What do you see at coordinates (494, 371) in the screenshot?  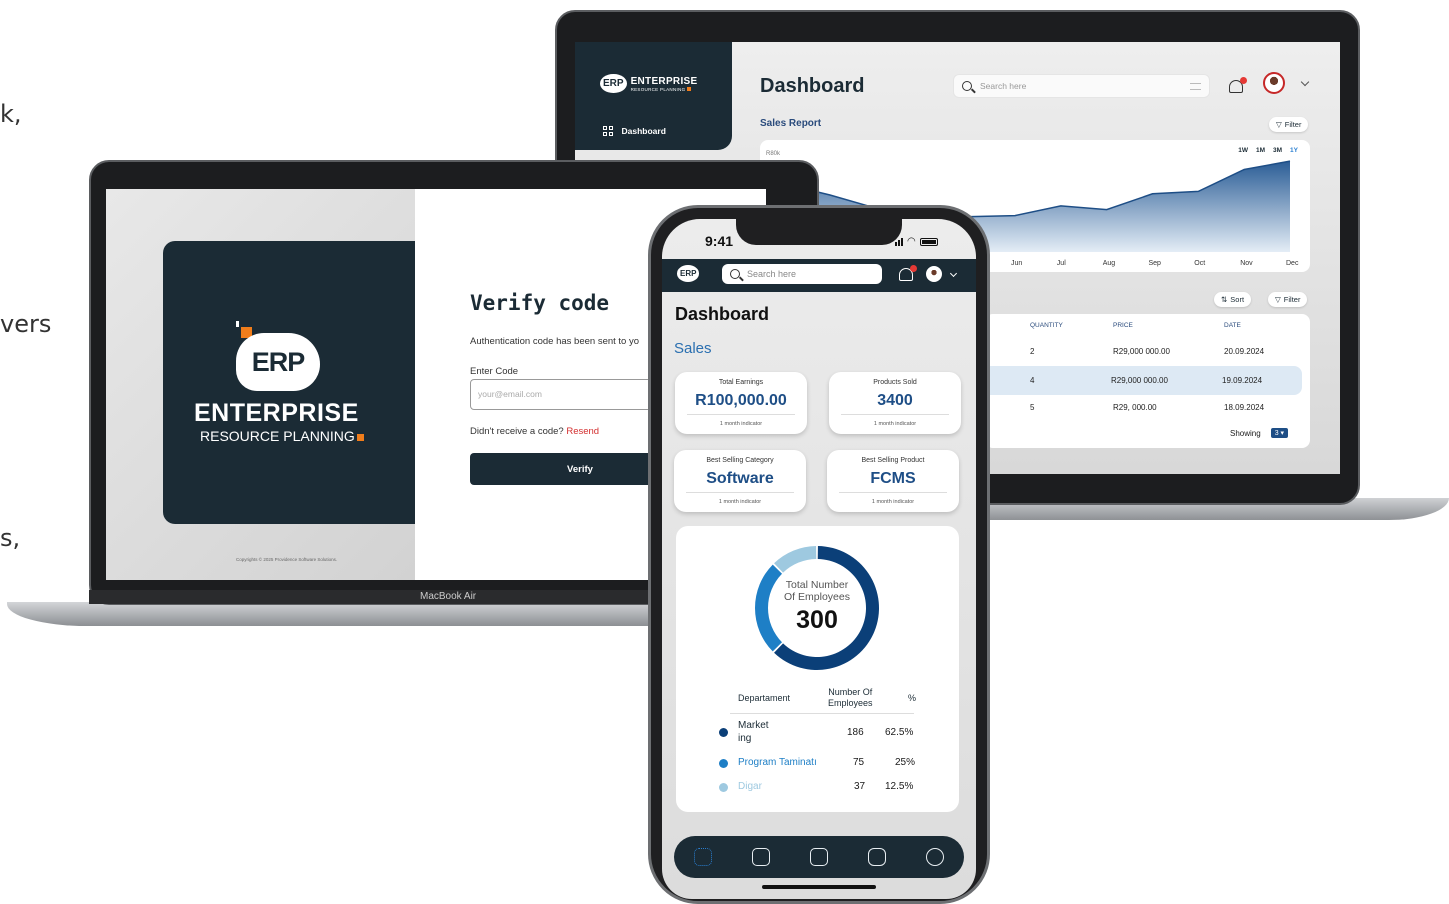 I see `code-label: Enter Code` at bounding box center [494, 371].